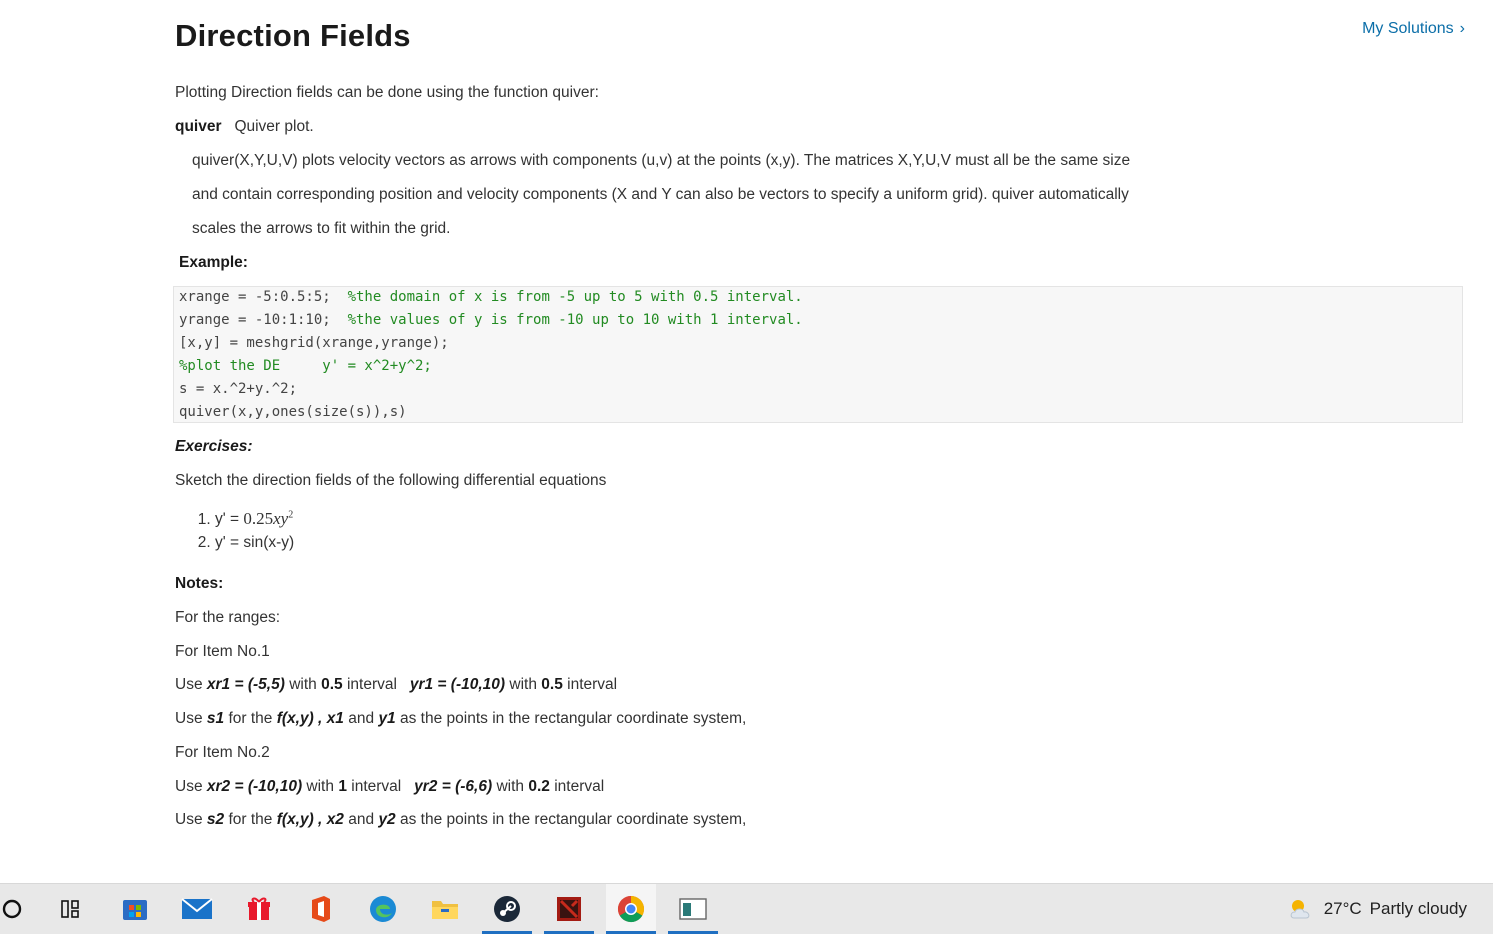  Describe the element at coordinates (222, 752) in the screenshot. I see `notes-item2-label: For Item No.2` at that location.